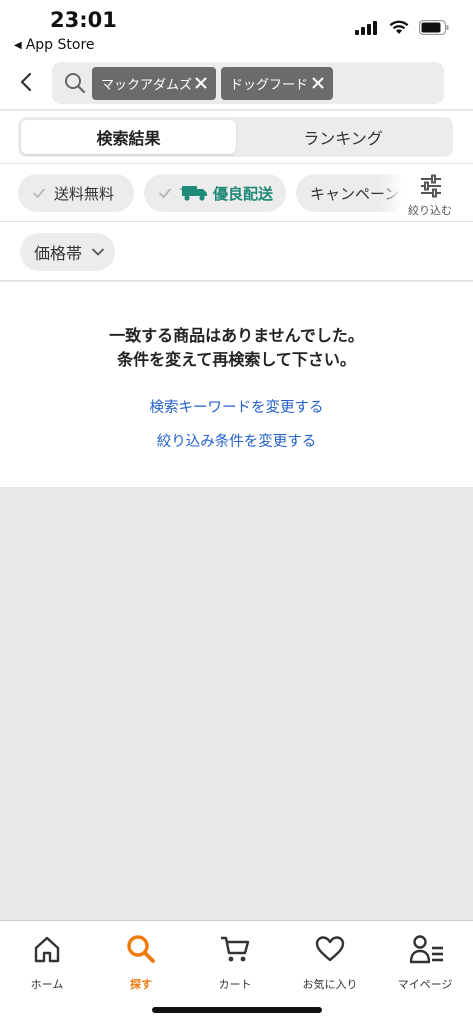 The height and width of the screenshot is (1024, 473). I want to click on refine-label: 絞り込む, so click(430, 210).